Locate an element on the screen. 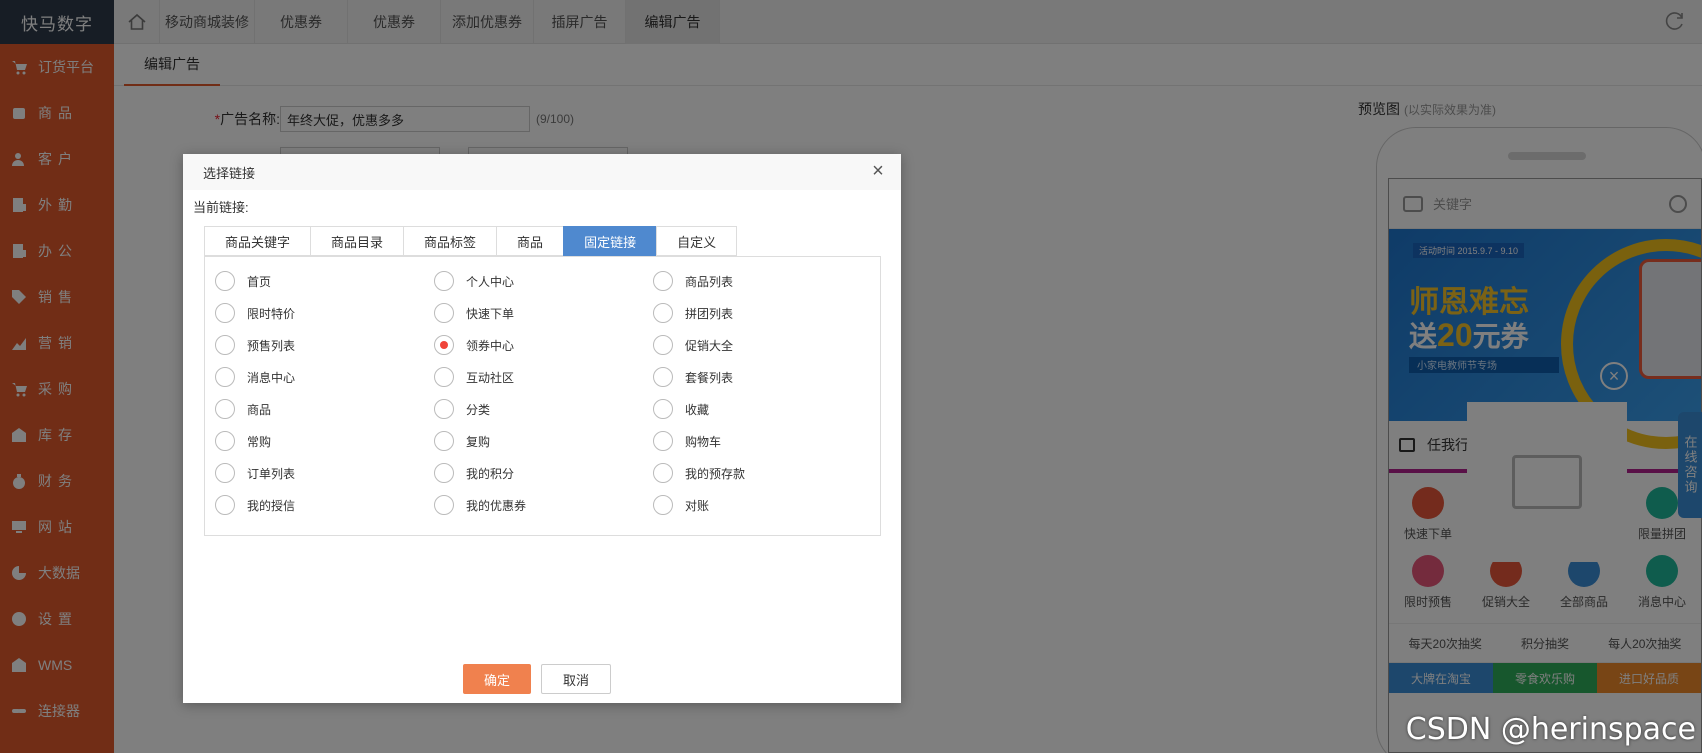  link-option: 我的积分 is located at coordinates (543, 473).